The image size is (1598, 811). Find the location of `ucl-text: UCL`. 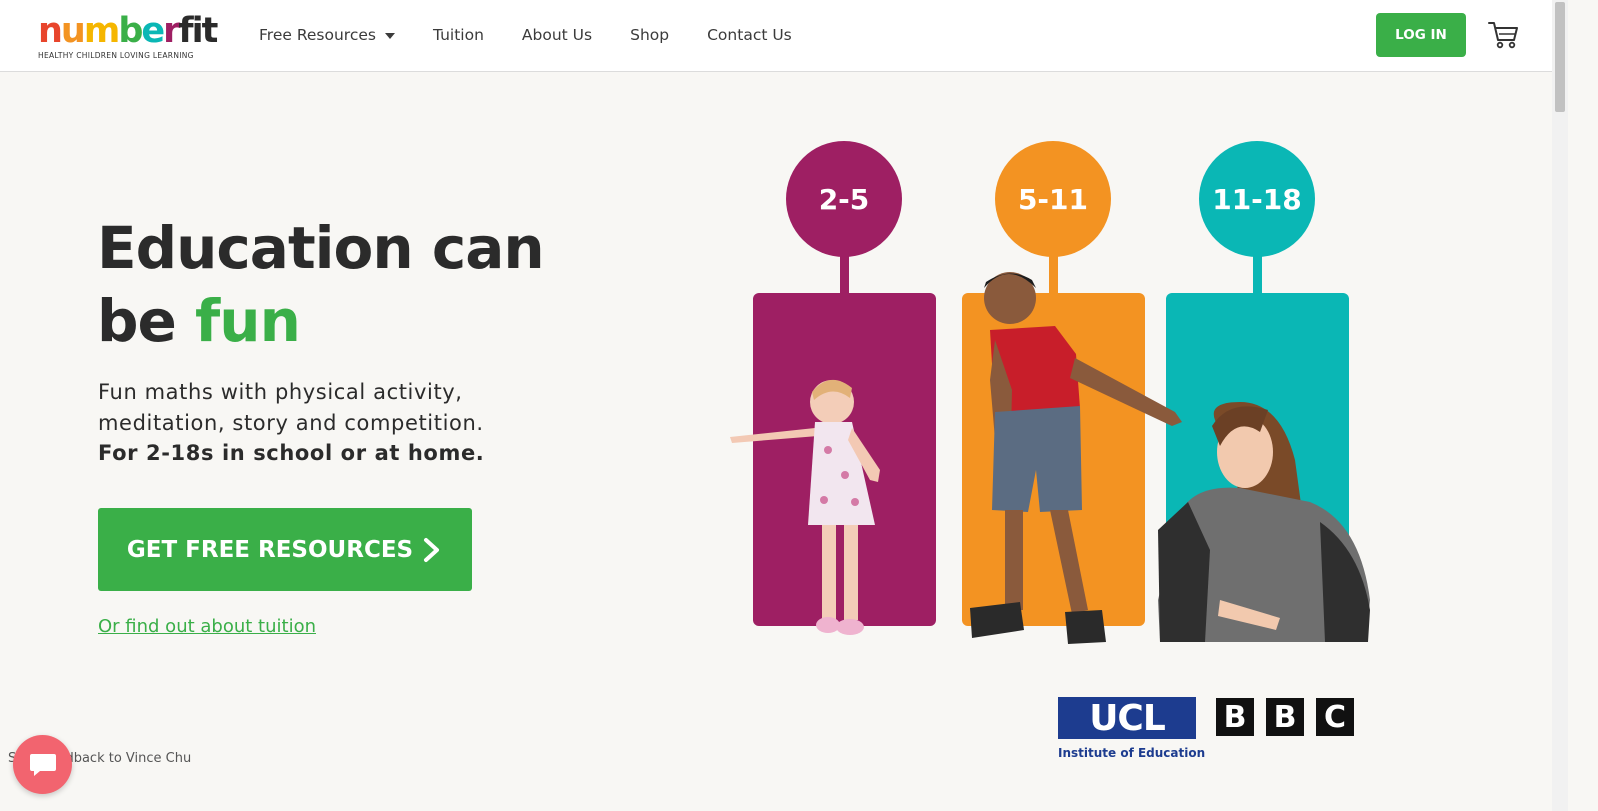

ucl-text: UCL is located at coordinates (1127, 718).